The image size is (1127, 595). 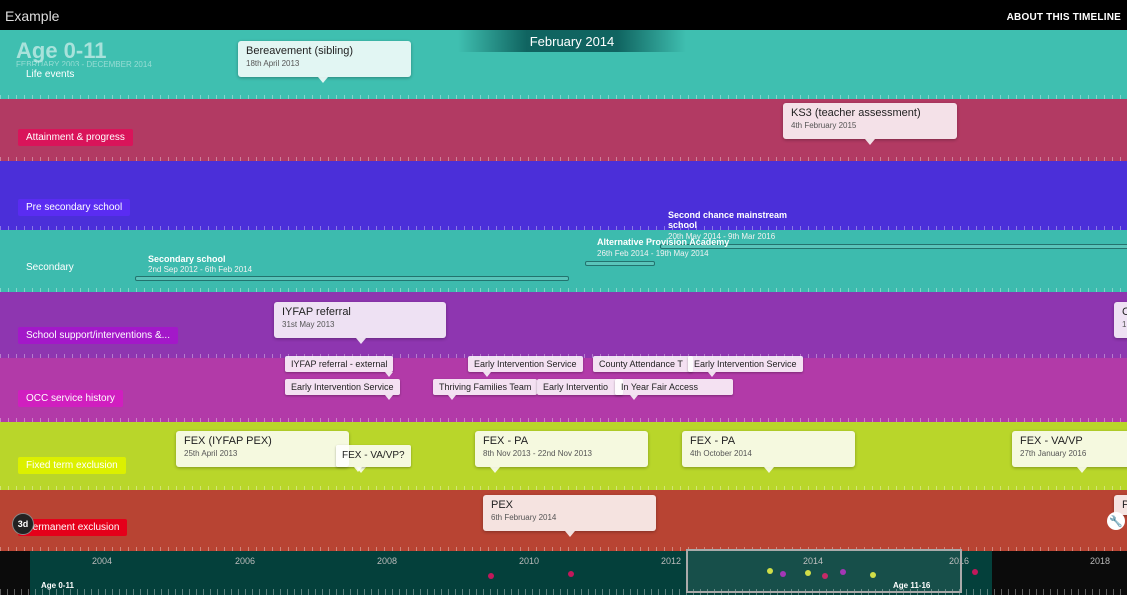 What do you see at coordinates (352, 278) in the screenshot?
I see `span-secondary-school-bar` at bounding box center [352, 278].